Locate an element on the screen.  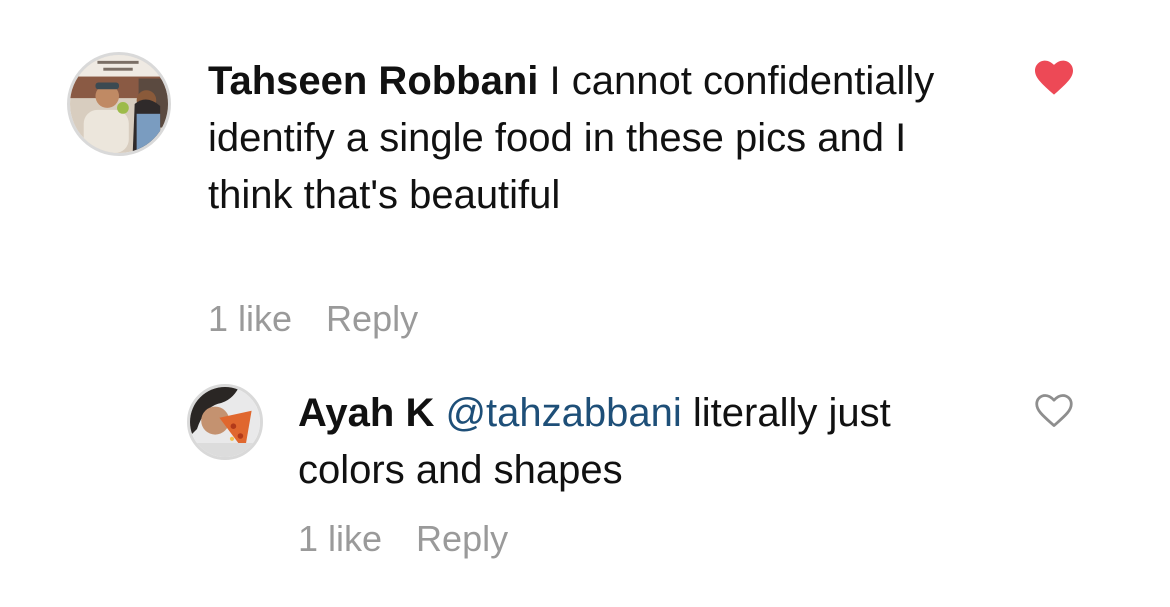
heart-filled-icon is located at coordinates (1054, 77).